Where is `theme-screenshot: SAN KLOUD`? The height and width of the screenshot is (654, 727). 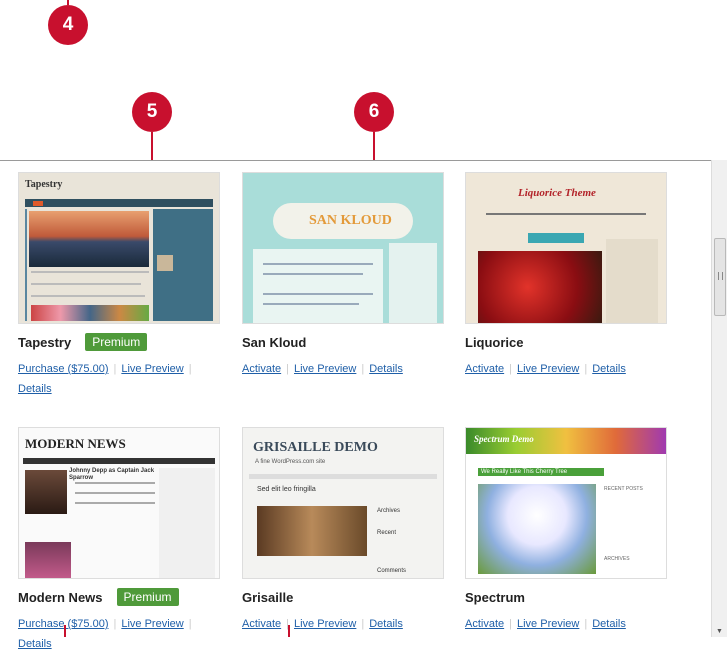
theme-screenshot: SAN KLOUD is located at coordinates (343, 248).